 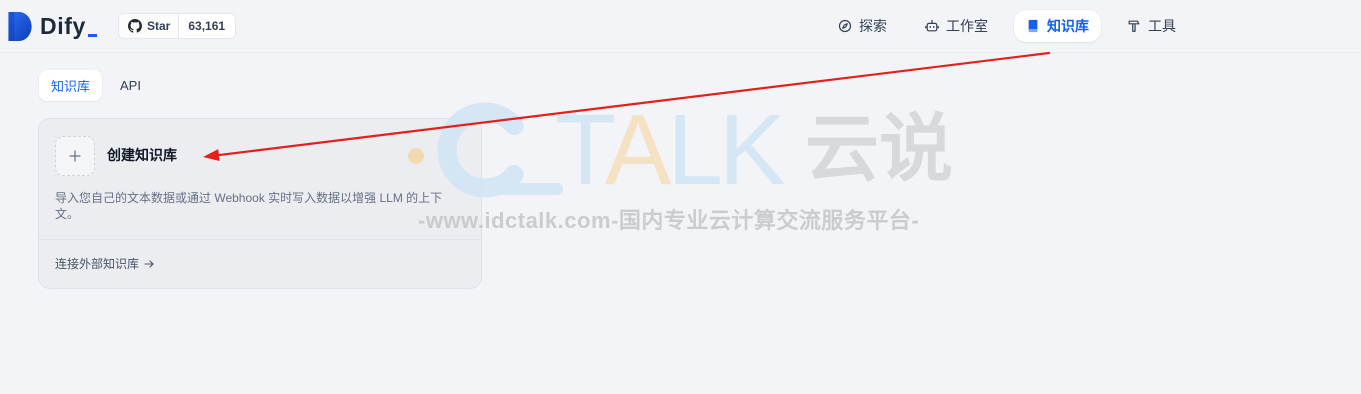 What do you see at coordinates (149, 264) in the screenshot?
I see `arrow-right-icon` at bounding box center [149, 264].